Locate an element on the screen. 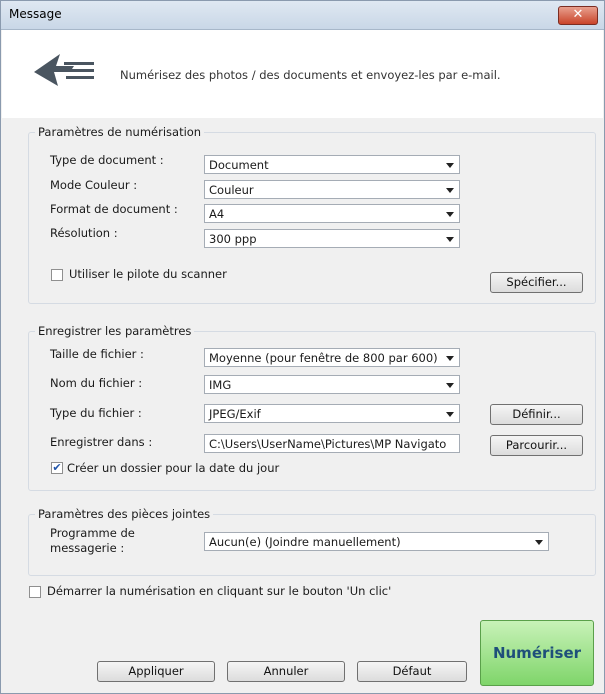  title-bar: Message ✕ is located at coordinates (302, 15).